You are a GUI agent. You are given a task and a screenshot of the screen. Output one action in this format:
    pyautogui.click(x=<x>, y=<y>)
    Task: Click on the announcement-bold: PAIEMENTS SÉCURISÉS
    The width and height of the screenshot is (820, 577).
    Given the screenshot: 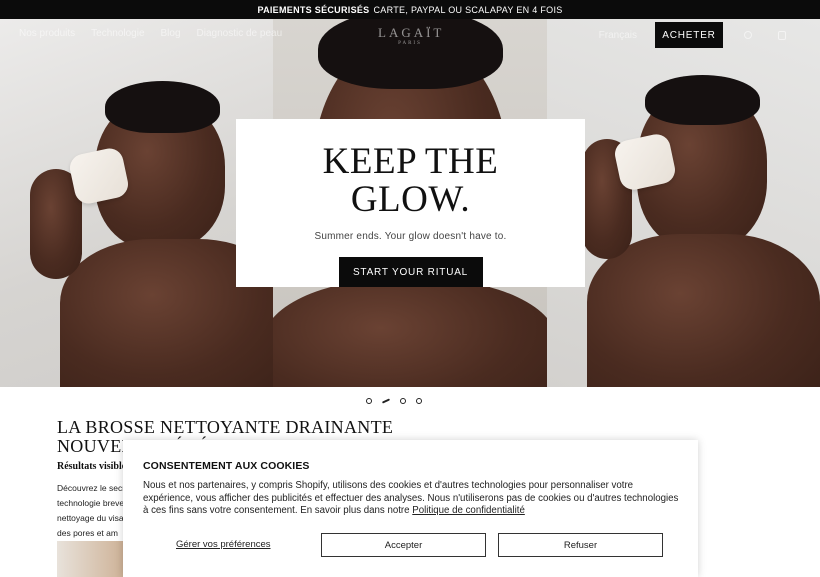 What is the action you would take?
    pyautogui.click(x=313, y=9)
    